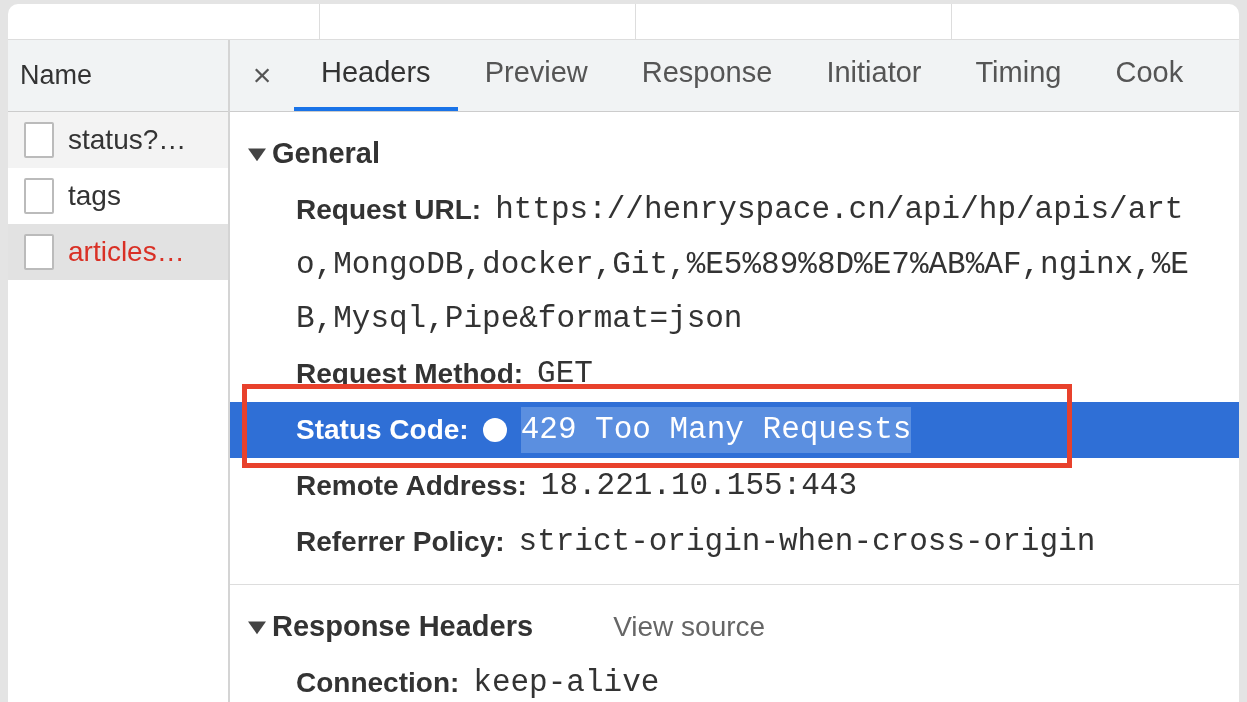  I want to click on tab: Response, so click(707, 75).